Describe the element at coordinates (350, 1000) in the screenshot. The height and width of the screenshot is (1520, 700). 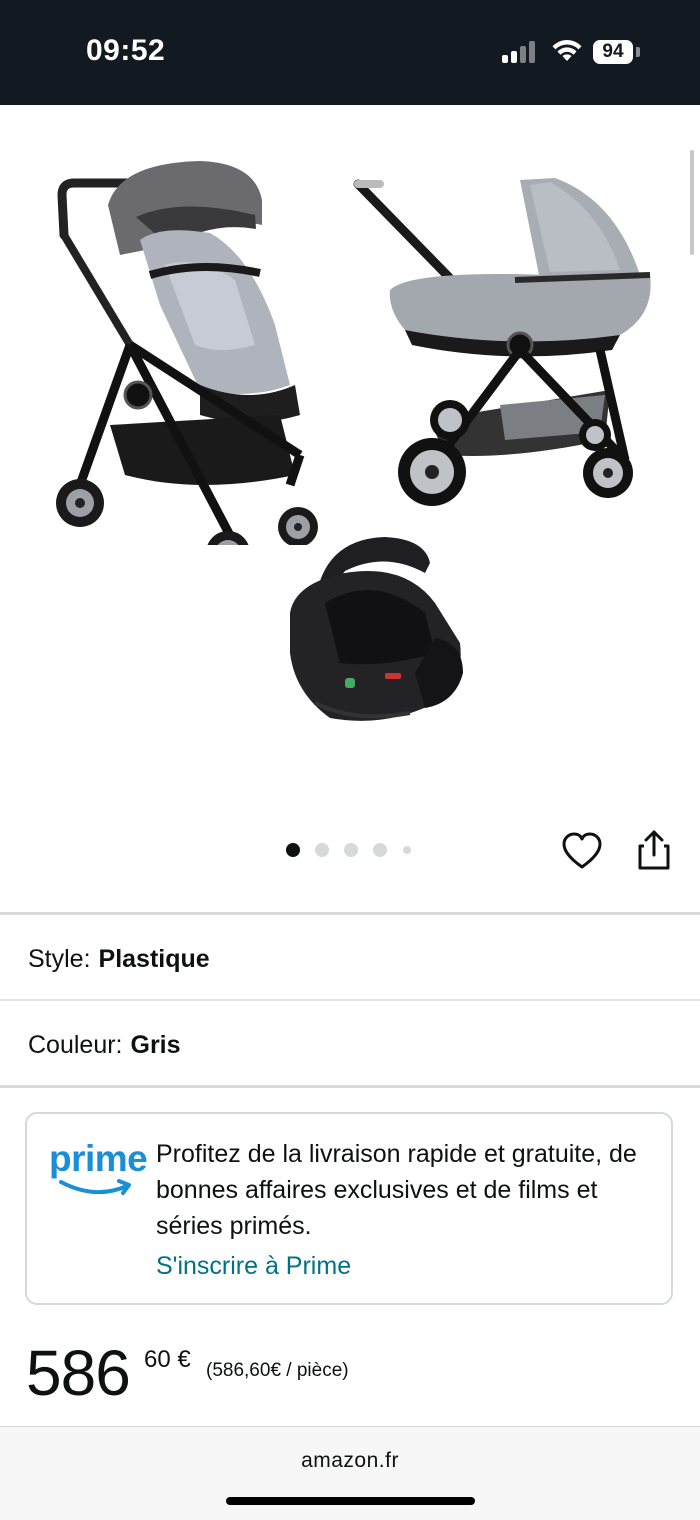
I see `option-divider` at that location.